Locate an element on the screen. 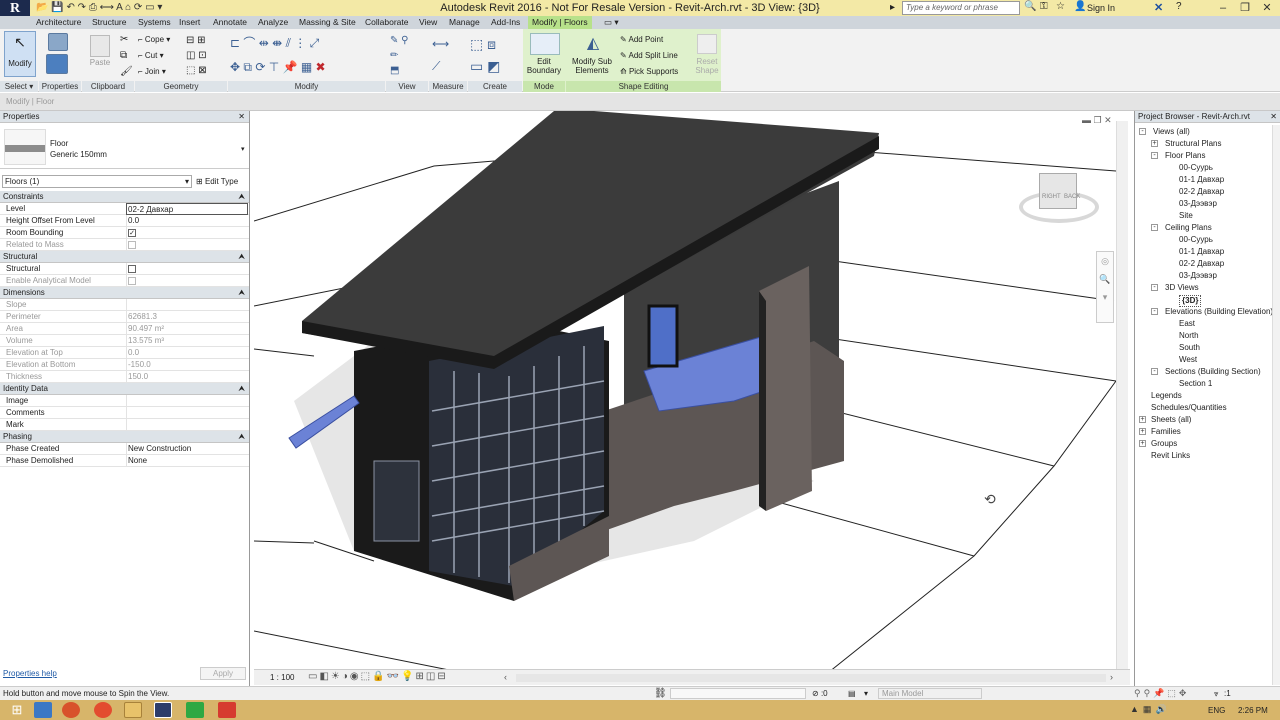 Image resolution: width=1280 pixels, height=720 pixels. align-icon: ⊏ is located at coordinates (235, 43).